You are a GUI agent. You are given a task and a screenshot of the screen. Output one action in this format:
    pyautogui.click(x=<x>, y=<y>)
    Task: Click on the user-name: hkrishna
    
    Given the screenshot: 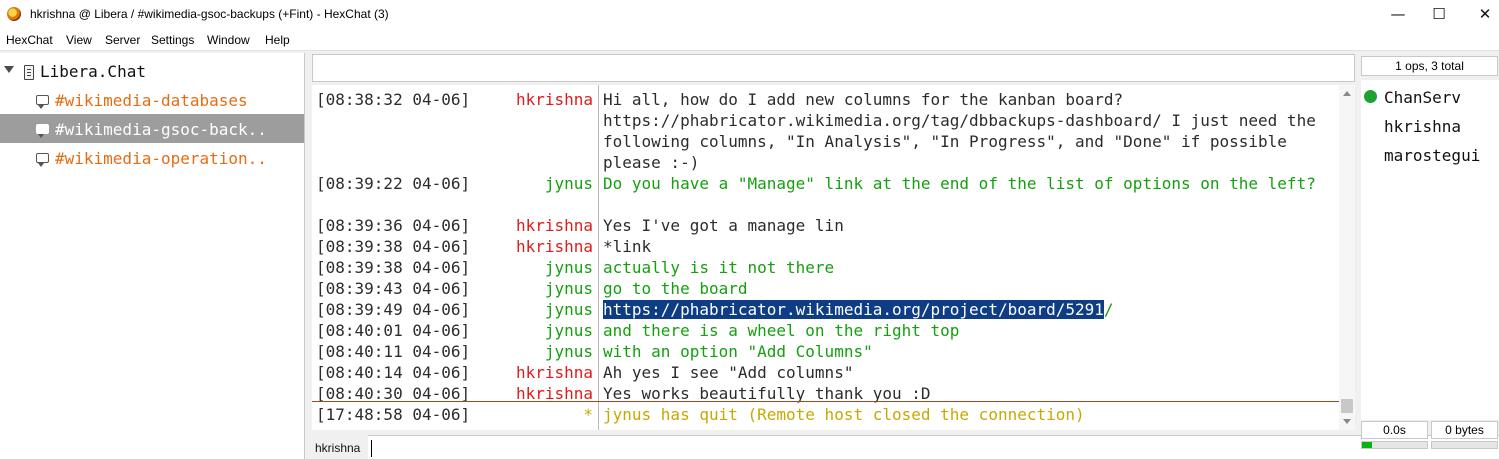 What is the action you would take?
    pyautogui.click(x=1423, y=126)
    